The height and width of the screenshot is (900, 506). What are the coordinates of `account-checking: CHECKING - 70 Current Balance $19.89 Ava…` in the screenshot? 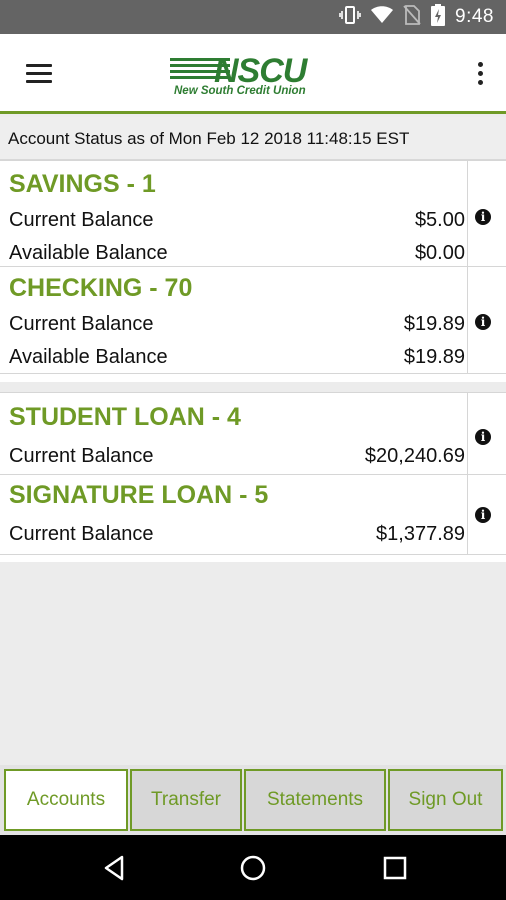 It's located at (253, 320).